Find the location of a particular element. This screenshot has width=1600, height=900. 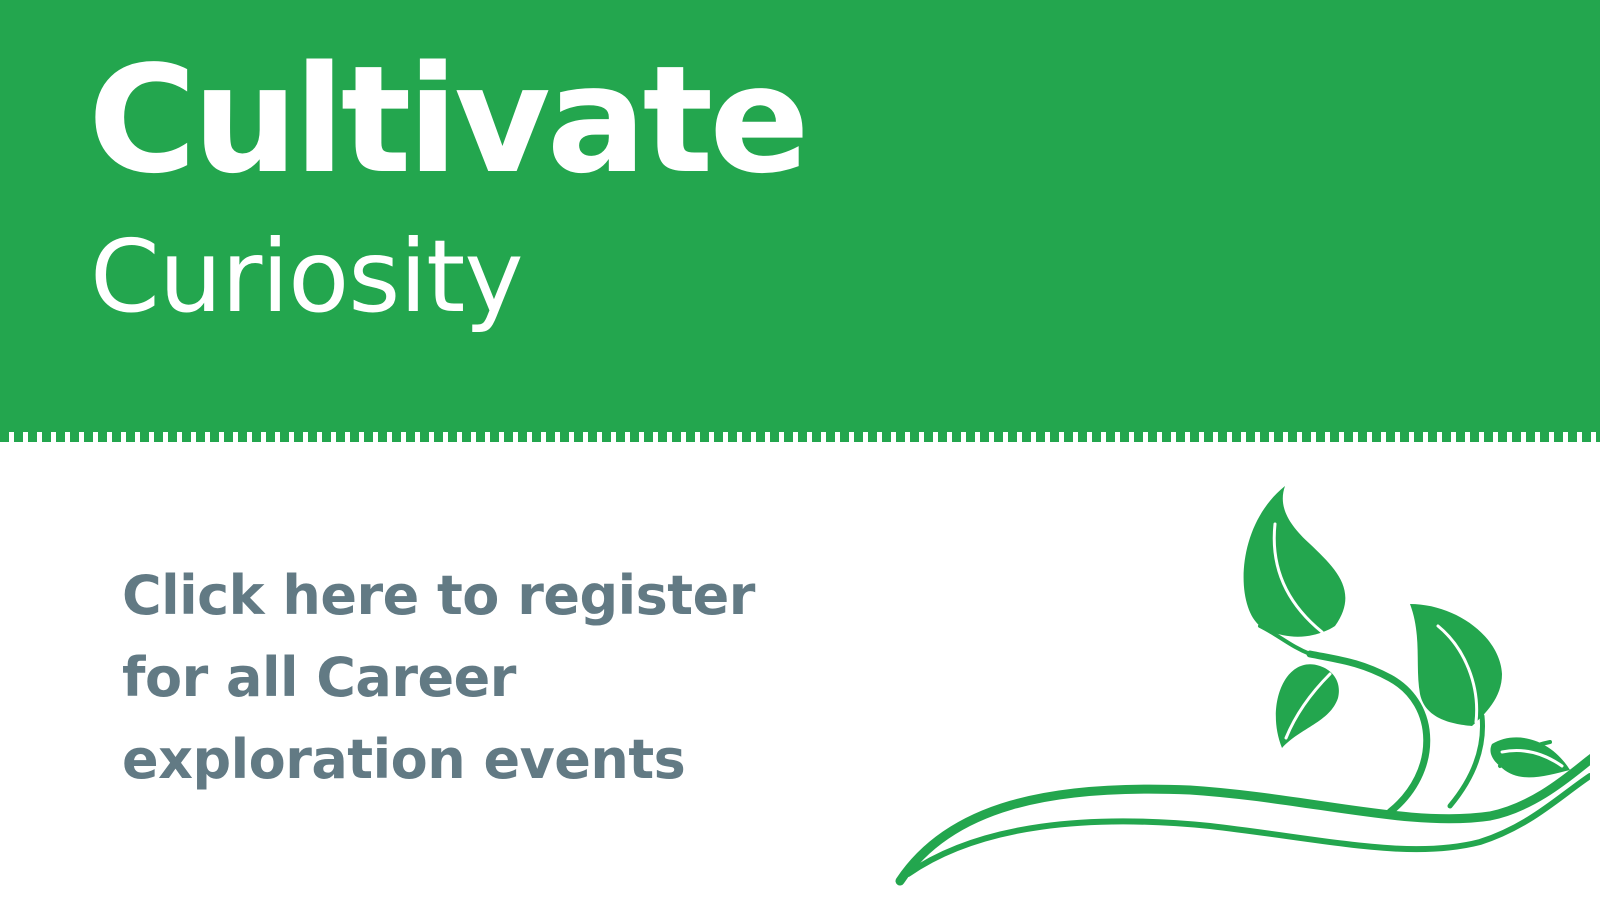

banner-title: Cultivate is located at coordinates (449, 120).